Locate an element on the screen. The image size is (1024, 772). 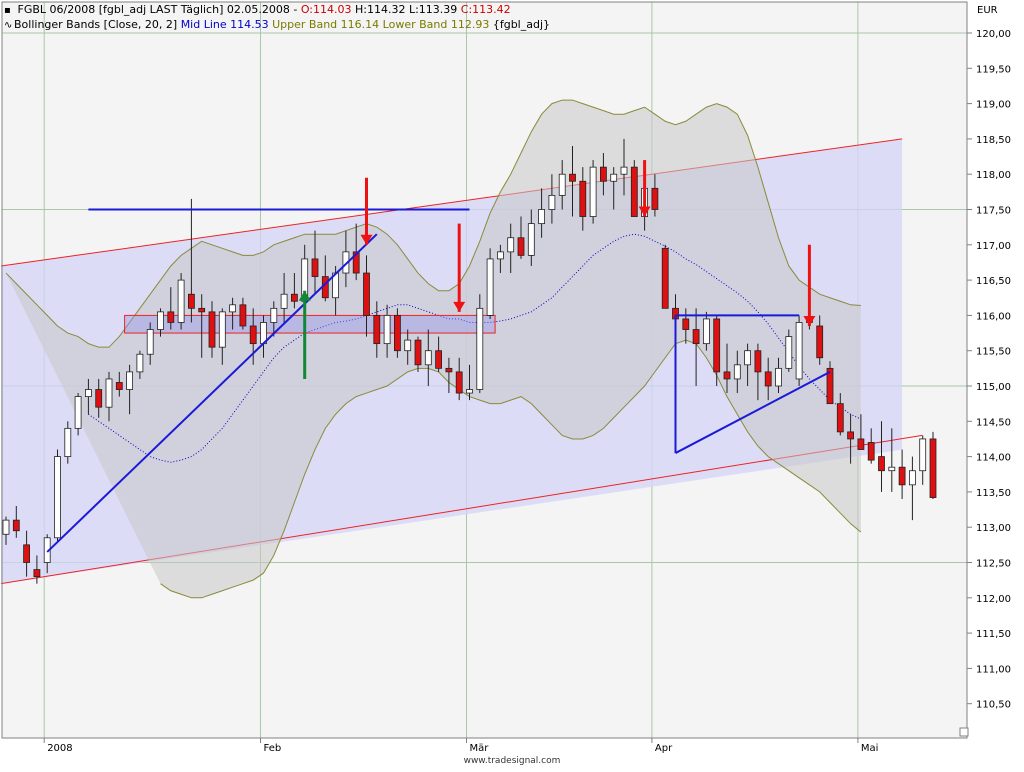
y-tick-label: 112,50 is located at coordinates (993, 564).